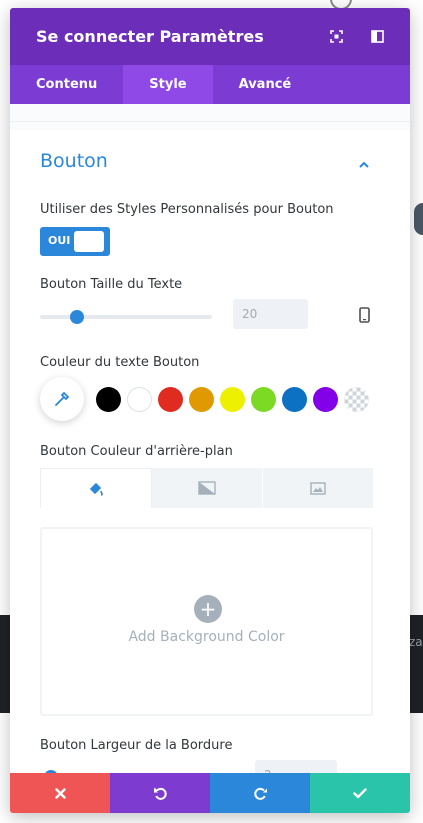 Image resolution: width=423 pixels, height=823 pixels. I want to click on swatch-orange, so click(201, 399).